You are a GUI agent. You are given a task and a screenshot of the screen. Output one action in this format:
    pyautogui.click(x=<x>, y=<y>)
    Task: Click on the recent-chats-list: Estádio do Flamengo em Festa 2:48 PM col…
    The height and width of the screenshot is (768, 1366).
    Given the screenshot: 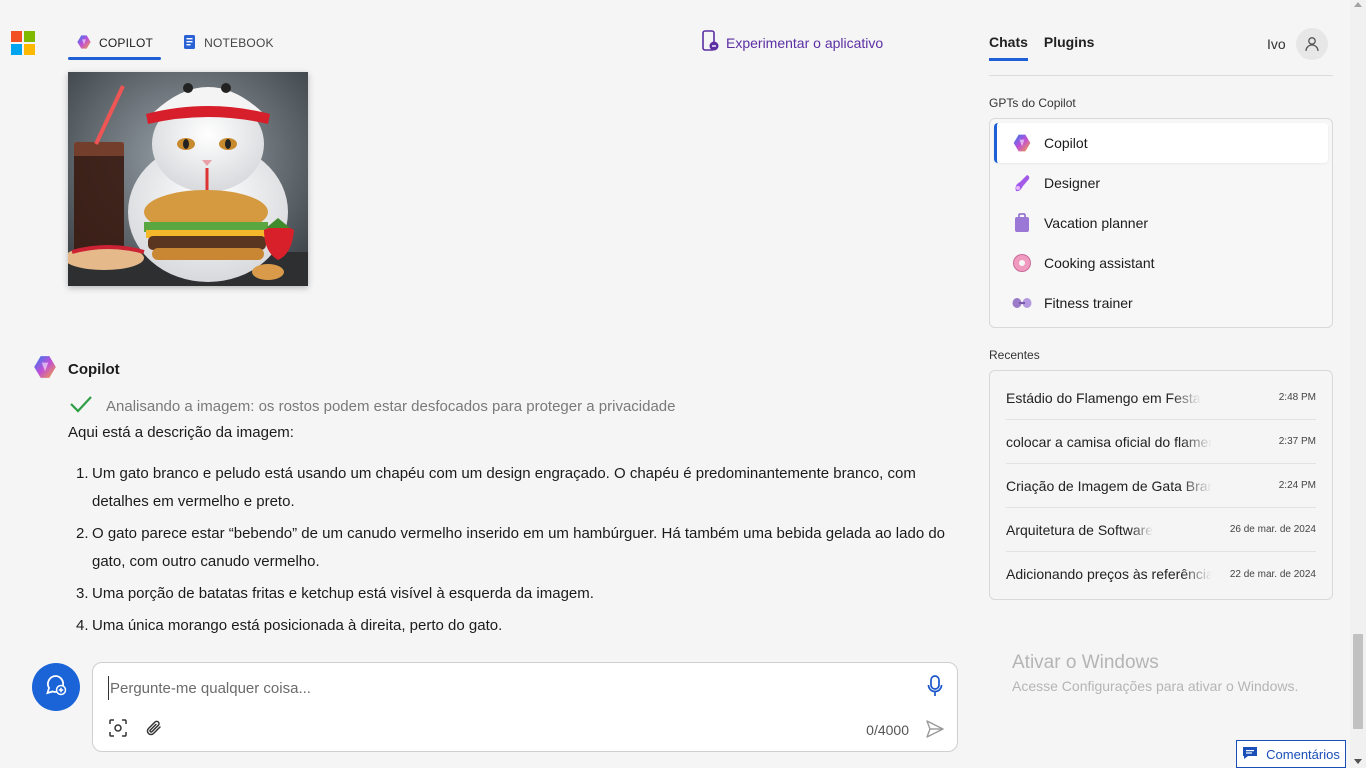 What is the action you would take?
    pyautogui.click(x=1161, y=485)
    